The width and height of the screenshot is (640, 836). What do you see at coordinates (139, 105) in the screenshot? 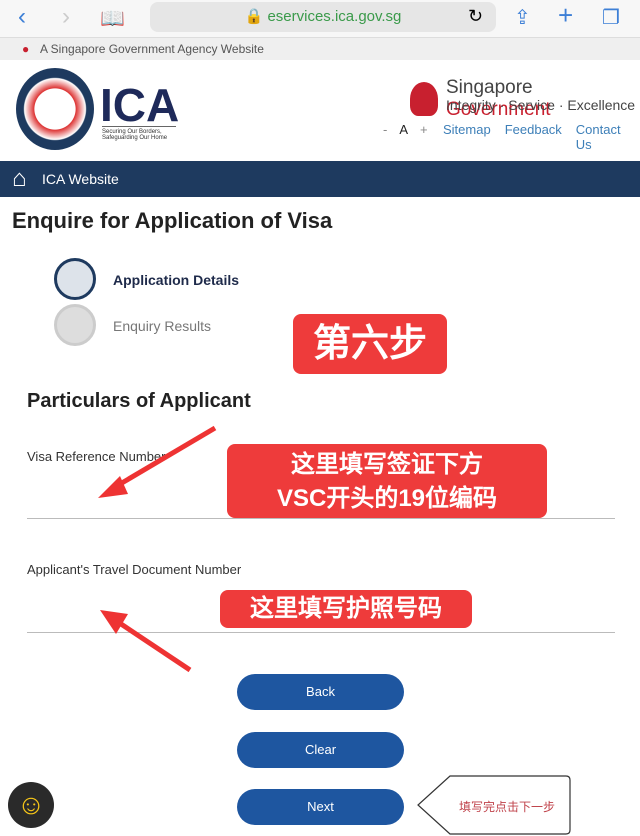
I see `ica-logo-text: ICA` at bounding box center [139, 105].